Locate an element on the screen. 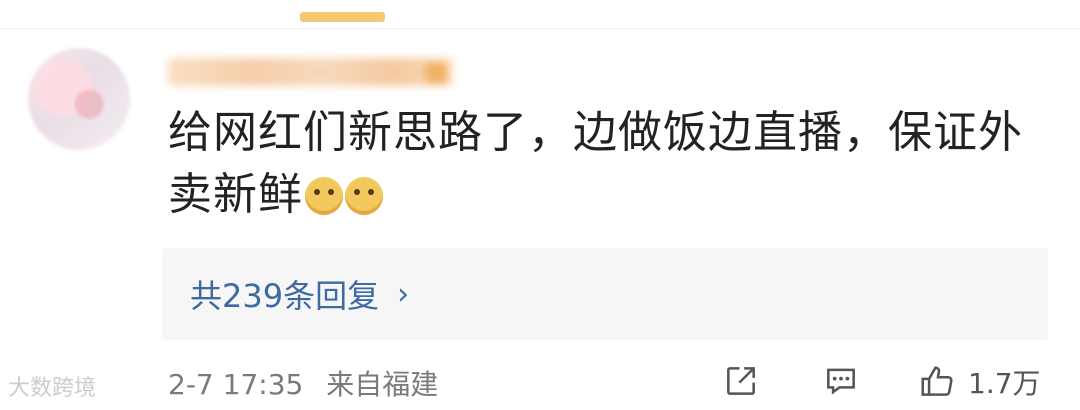  comment-location: 来自福建 is located at coordinates (382, 384).